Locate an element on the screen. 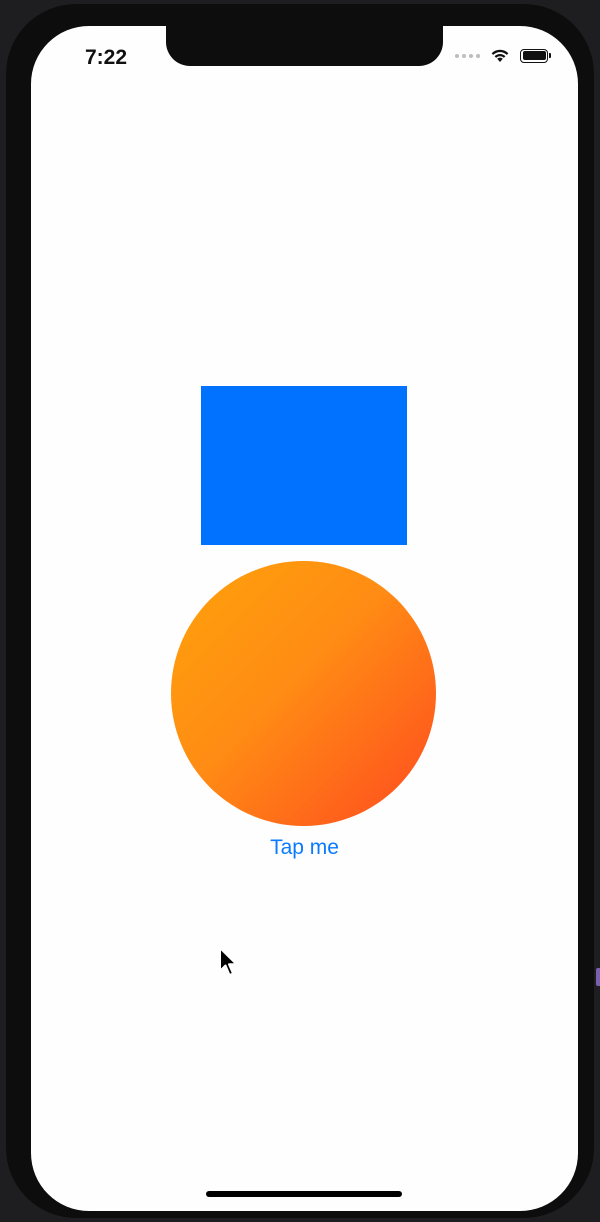 Image resolution: width=600 pixels, height=1222 pixels. cellular-dots-icon is located at coordinates (467, 55).